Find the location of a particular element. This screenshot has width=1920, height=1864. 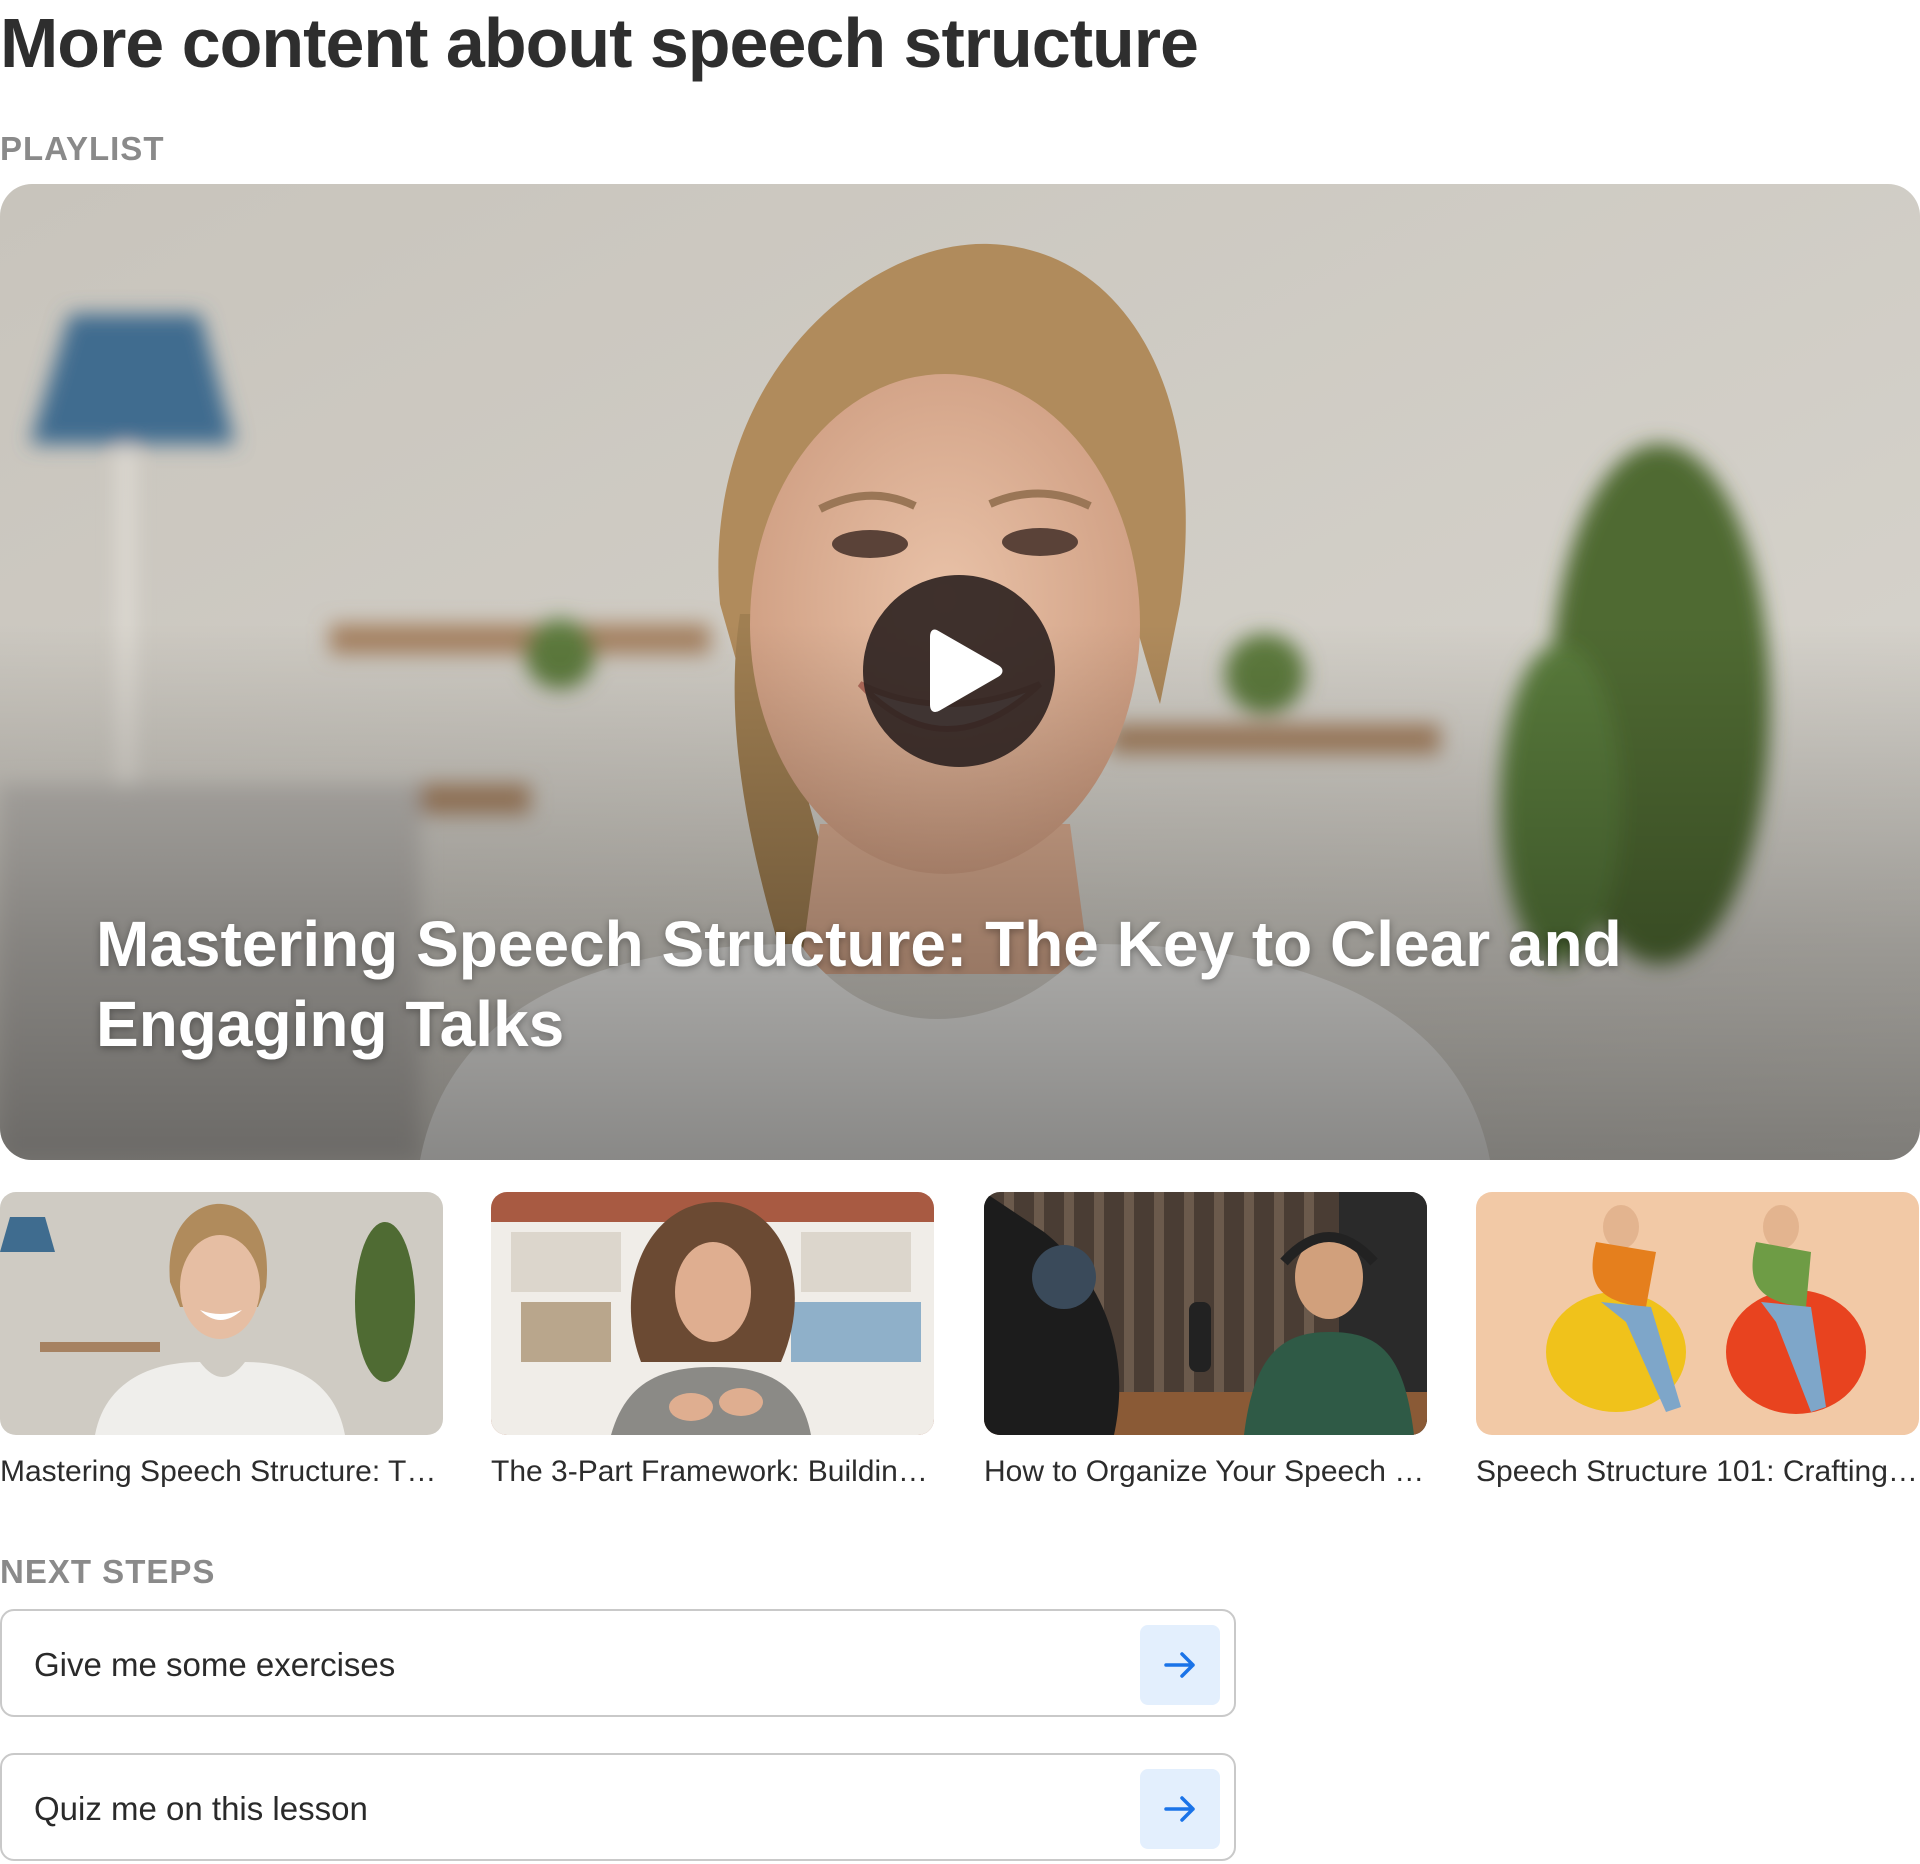

next-steps-label: NEXT STEPS is located at coordinates (108, 1571).